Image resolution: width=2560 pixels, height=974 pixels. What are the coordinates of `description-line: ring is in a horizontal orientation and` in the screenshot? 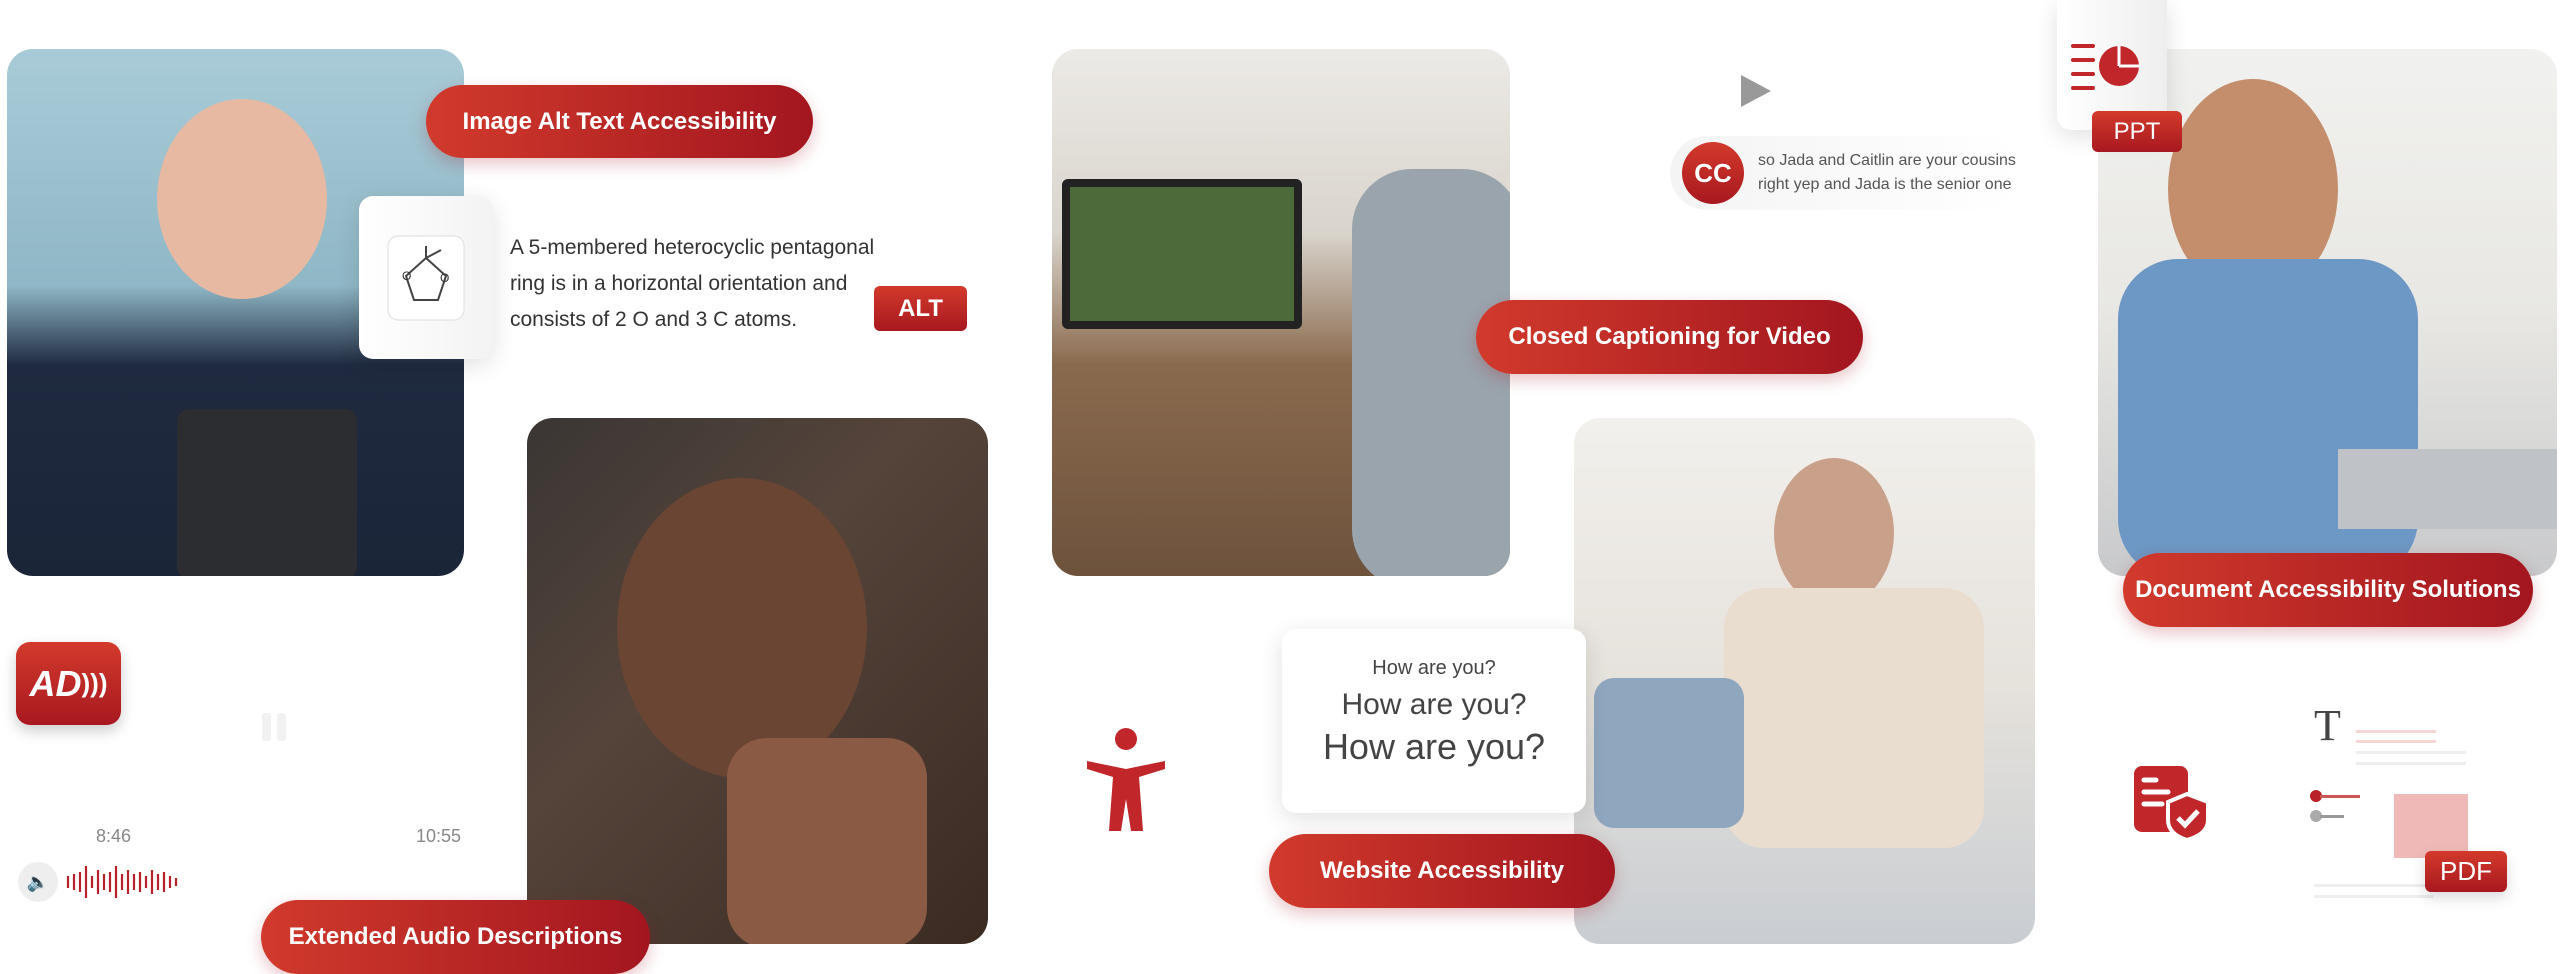 It's located at (679, 283).